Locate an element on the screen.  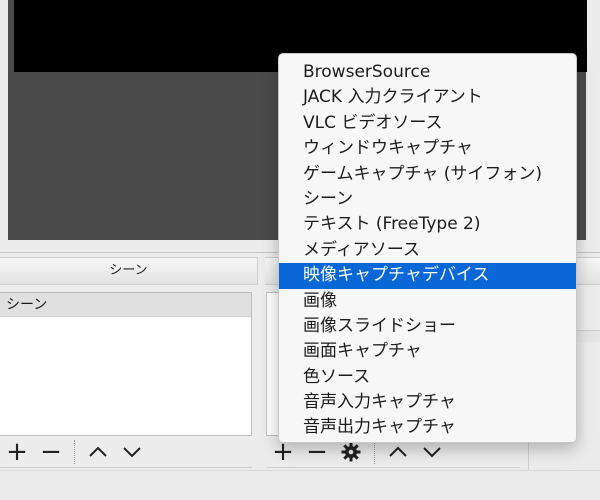
menu-item-audio-output-capture: 音声出力キャプチャ is located at coordinates (427, 427).